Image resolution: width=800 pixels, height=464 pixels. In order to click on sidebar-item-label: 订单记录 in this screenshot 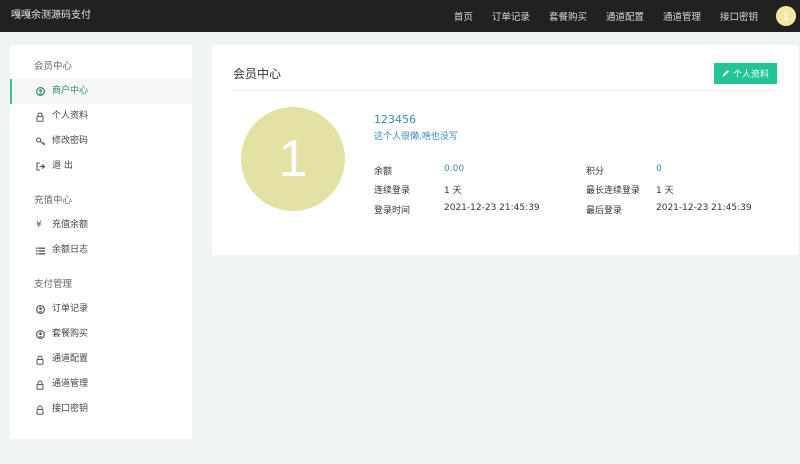, I will do `click(70, 309)`.